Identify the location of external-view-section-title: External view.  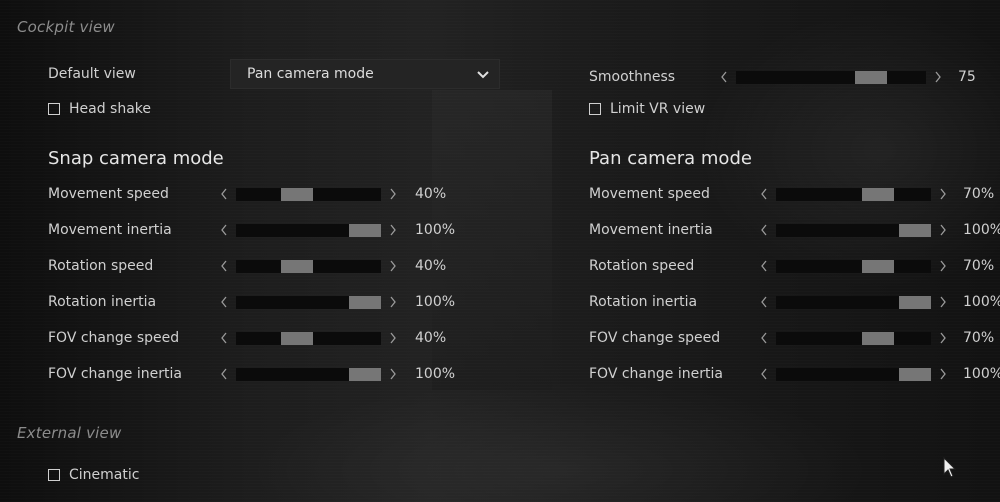
(69, 433).